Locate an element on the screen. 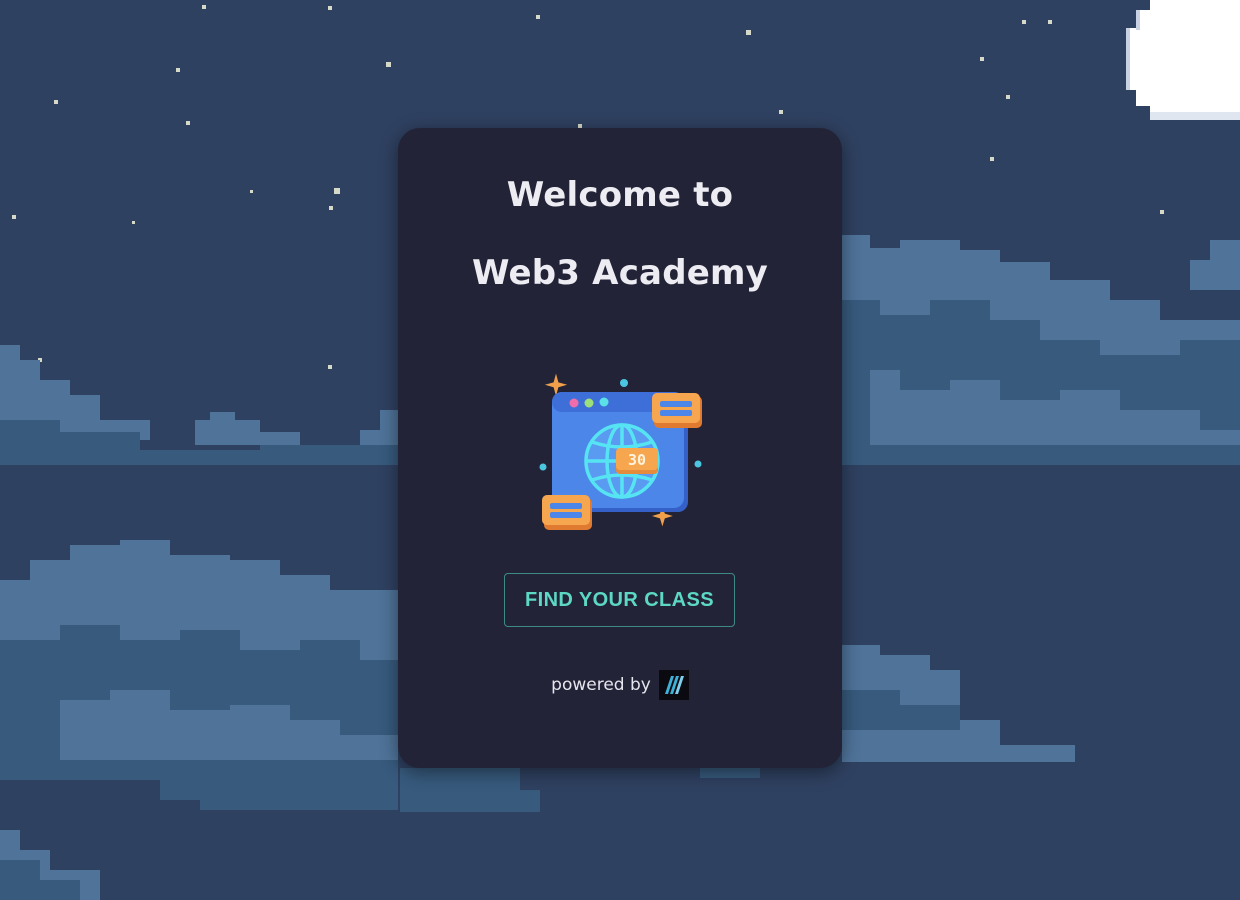  svg-text: 30 is located at coordinates (637, 460).